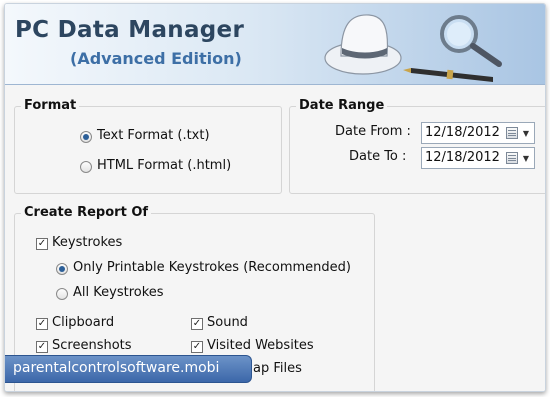  I want to click on clipboard-checkbox: ✓, so click(42, 324).